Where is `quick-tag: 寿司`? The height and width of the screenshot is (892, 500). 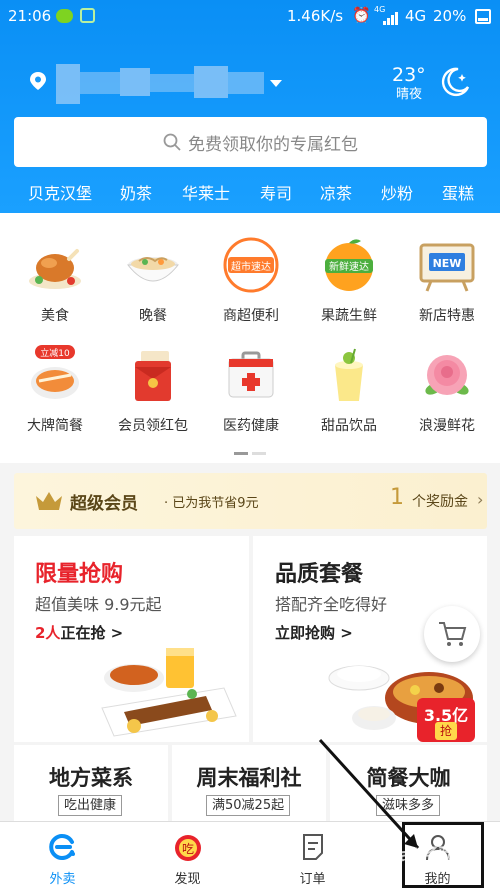 quick-tag: 寿司 is located at coordinates (276, 192).